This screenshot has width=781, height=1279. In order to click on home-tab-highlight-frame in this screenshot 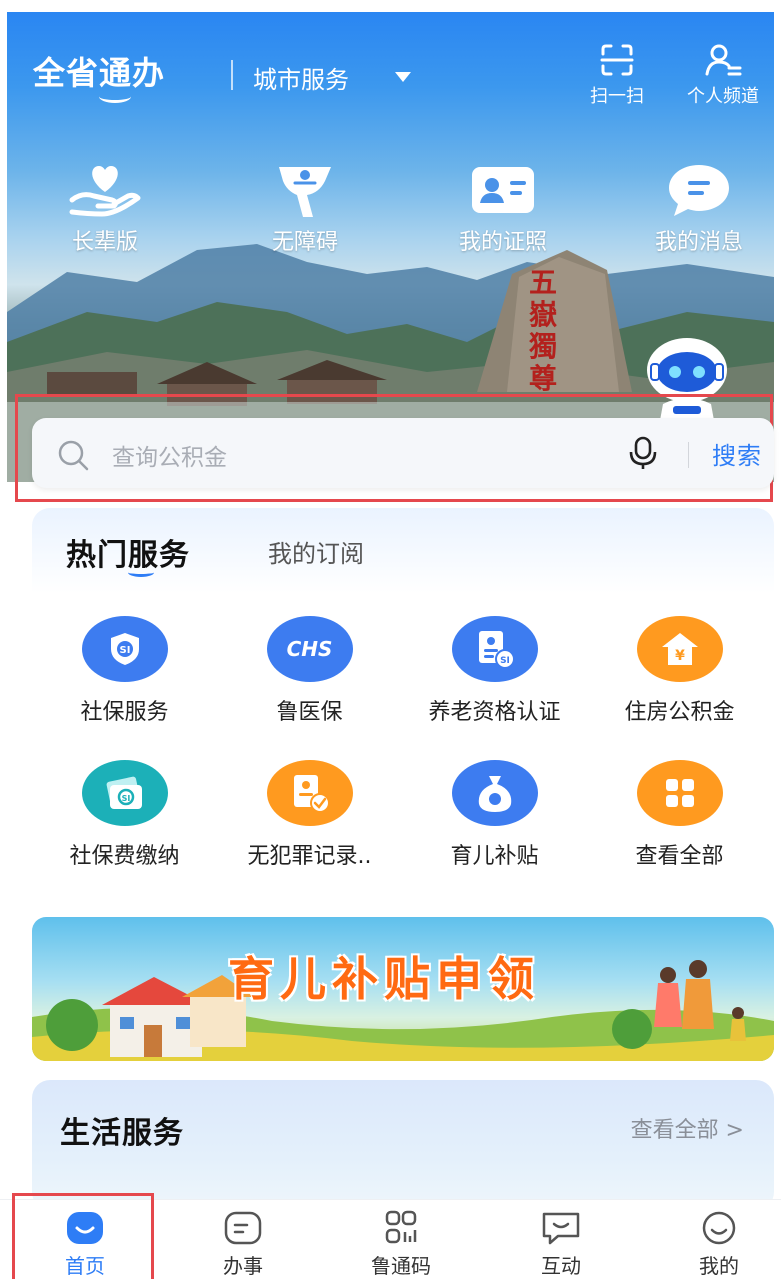, I will do `click(83, 1236)`.